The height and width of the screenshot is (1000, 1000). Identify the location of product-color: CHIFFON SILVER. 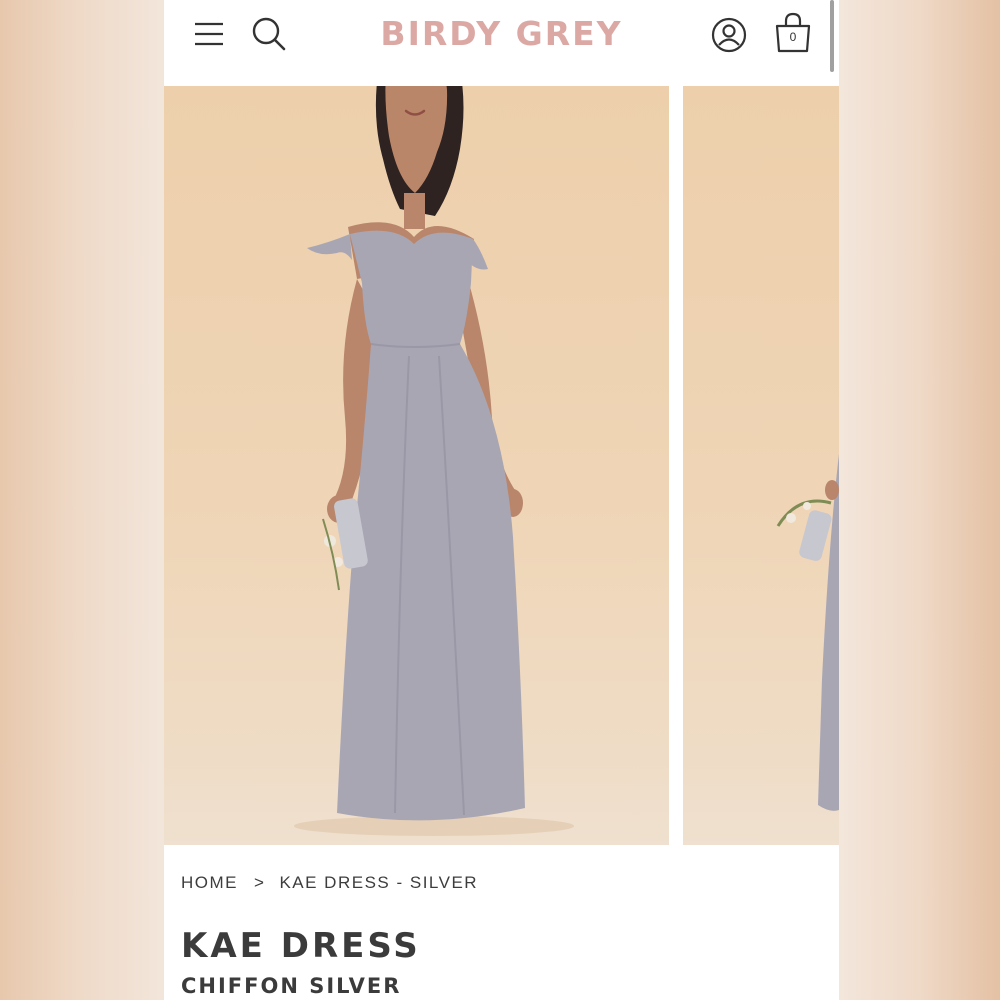
(291, 986).